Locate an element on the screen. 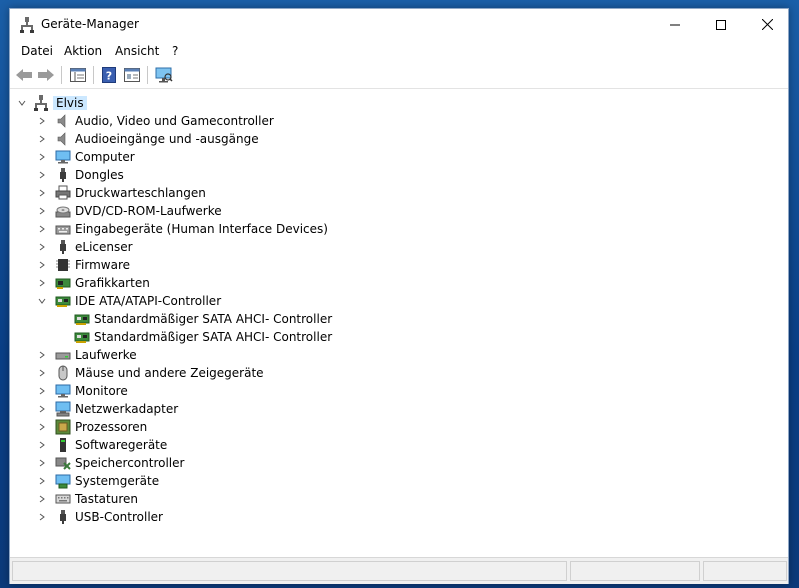 The image size is (799, 588). tree-category-item: Softwaregeräte is located at coordinates (400, 445).